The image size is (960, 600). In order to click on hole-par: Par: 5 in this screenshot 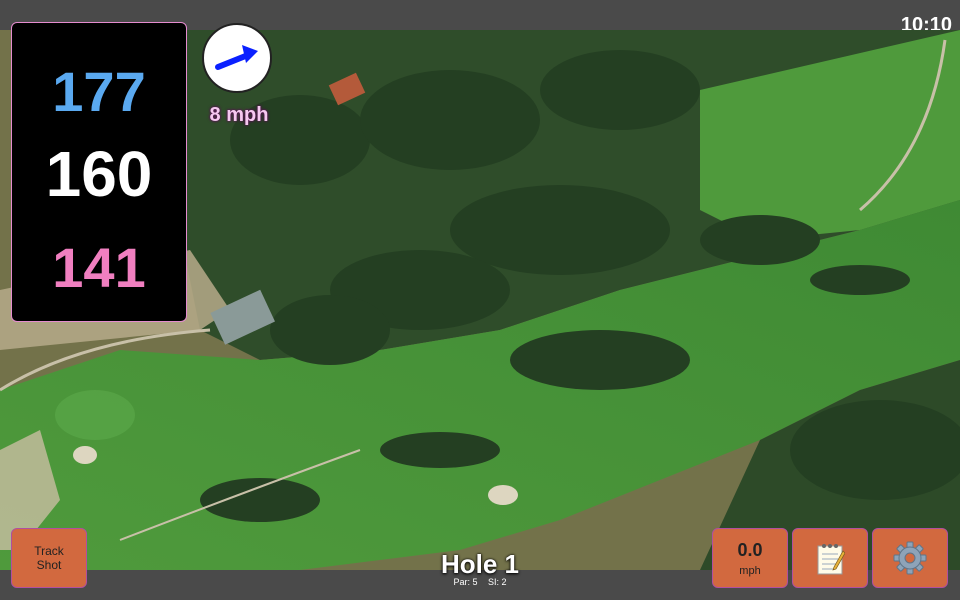, I will do `click(465, 582)`.